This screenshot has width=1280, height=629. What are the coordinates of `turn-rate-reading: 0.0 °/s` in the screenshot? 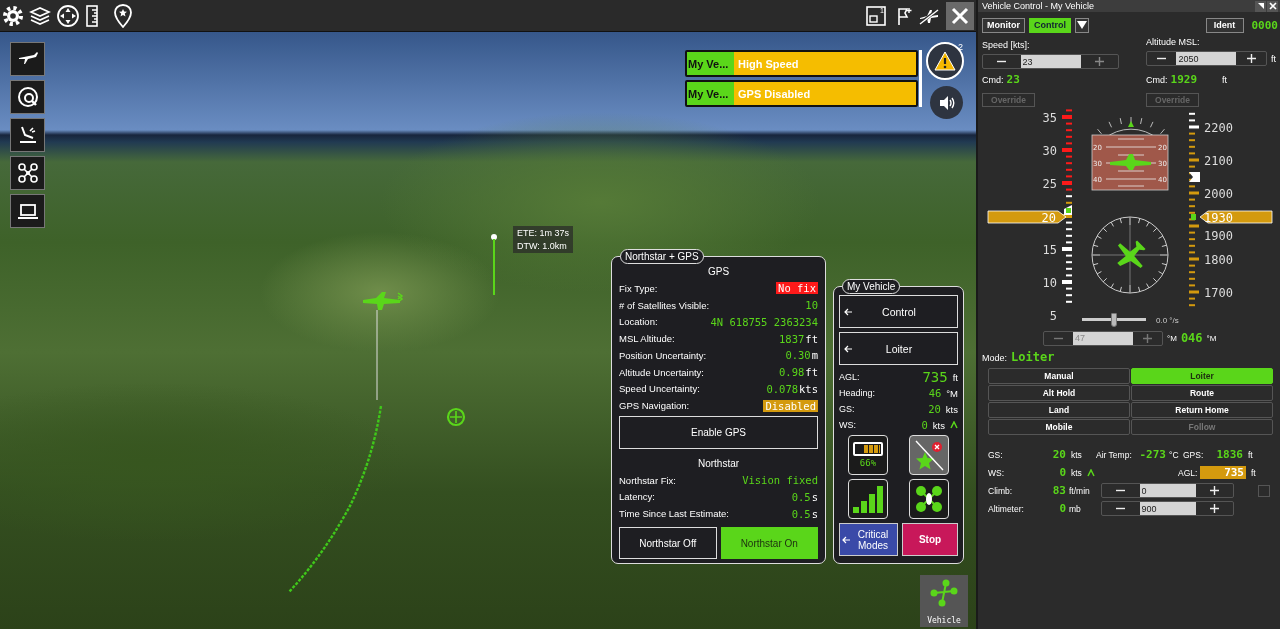 It's located at (1167, 320).